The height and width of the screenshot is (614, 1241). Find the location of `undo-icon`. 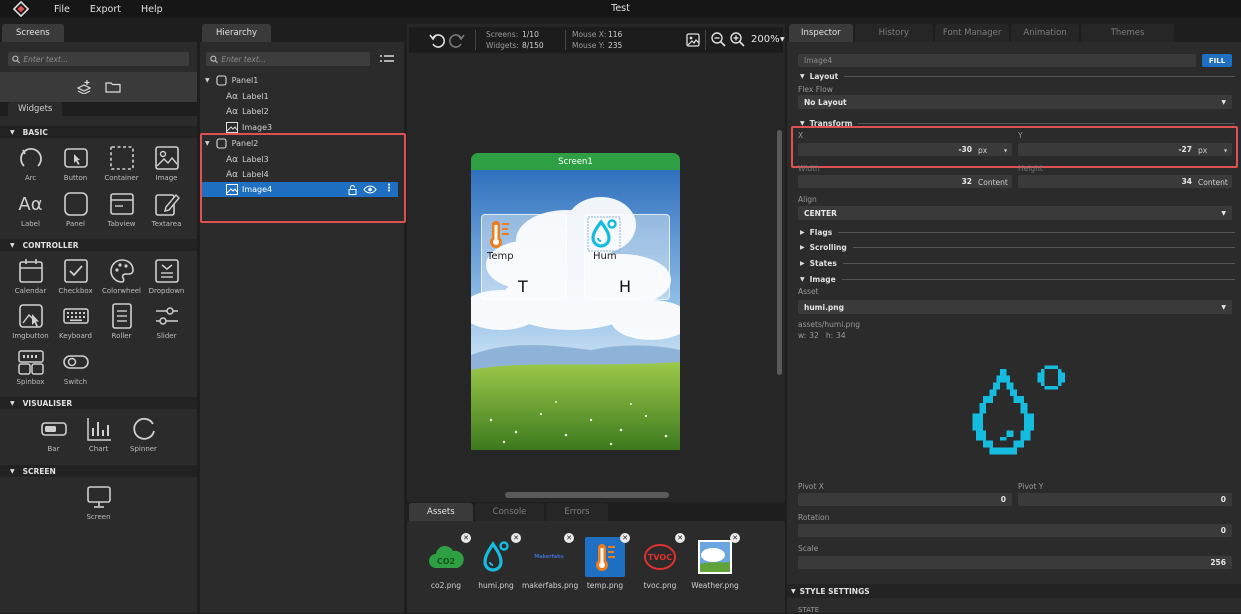

undo-icon is located at coordinates (437, 40).